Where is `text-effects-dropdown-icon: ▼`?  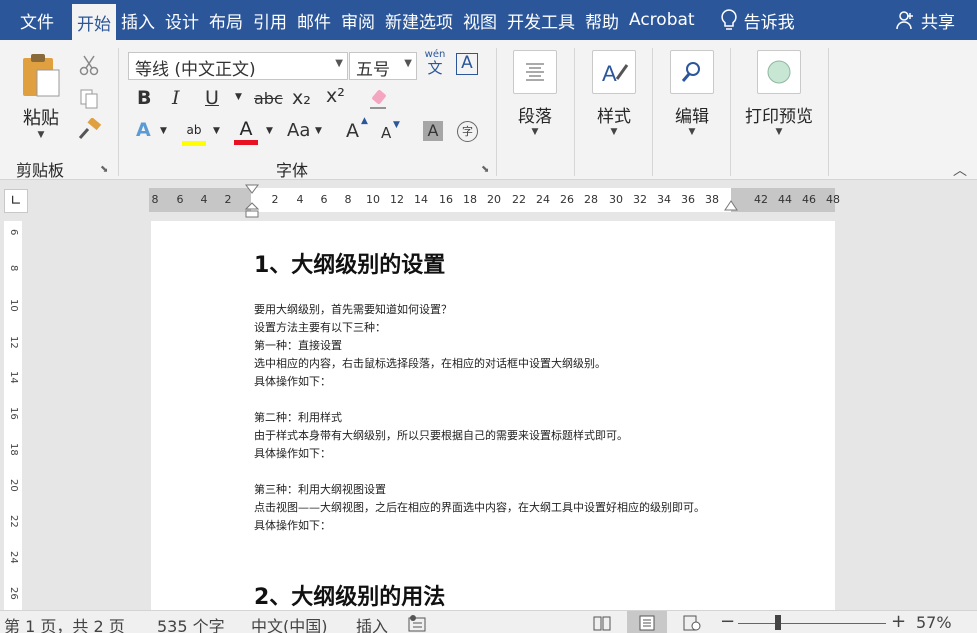
text-effects-dropdown-icon: ▼ is located at coordinates (163, 131).